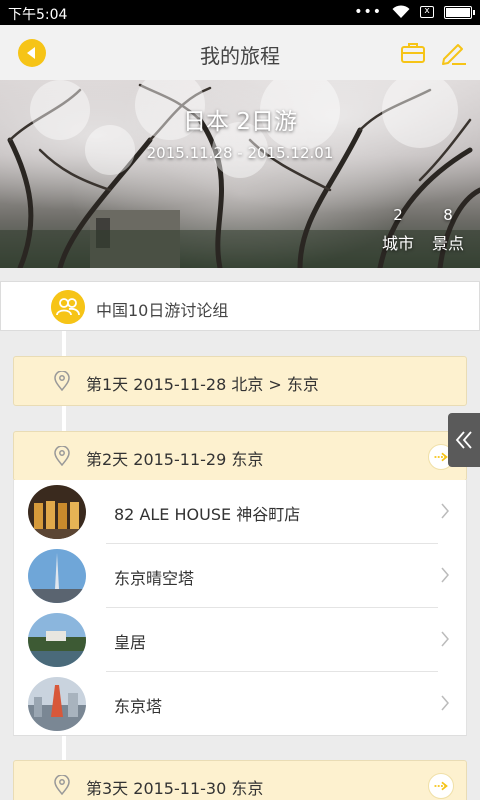 Image resolution: width=480 pixels, height=800 pixels. I want to click on notification-dots-icon: •••, so click(368, 12).